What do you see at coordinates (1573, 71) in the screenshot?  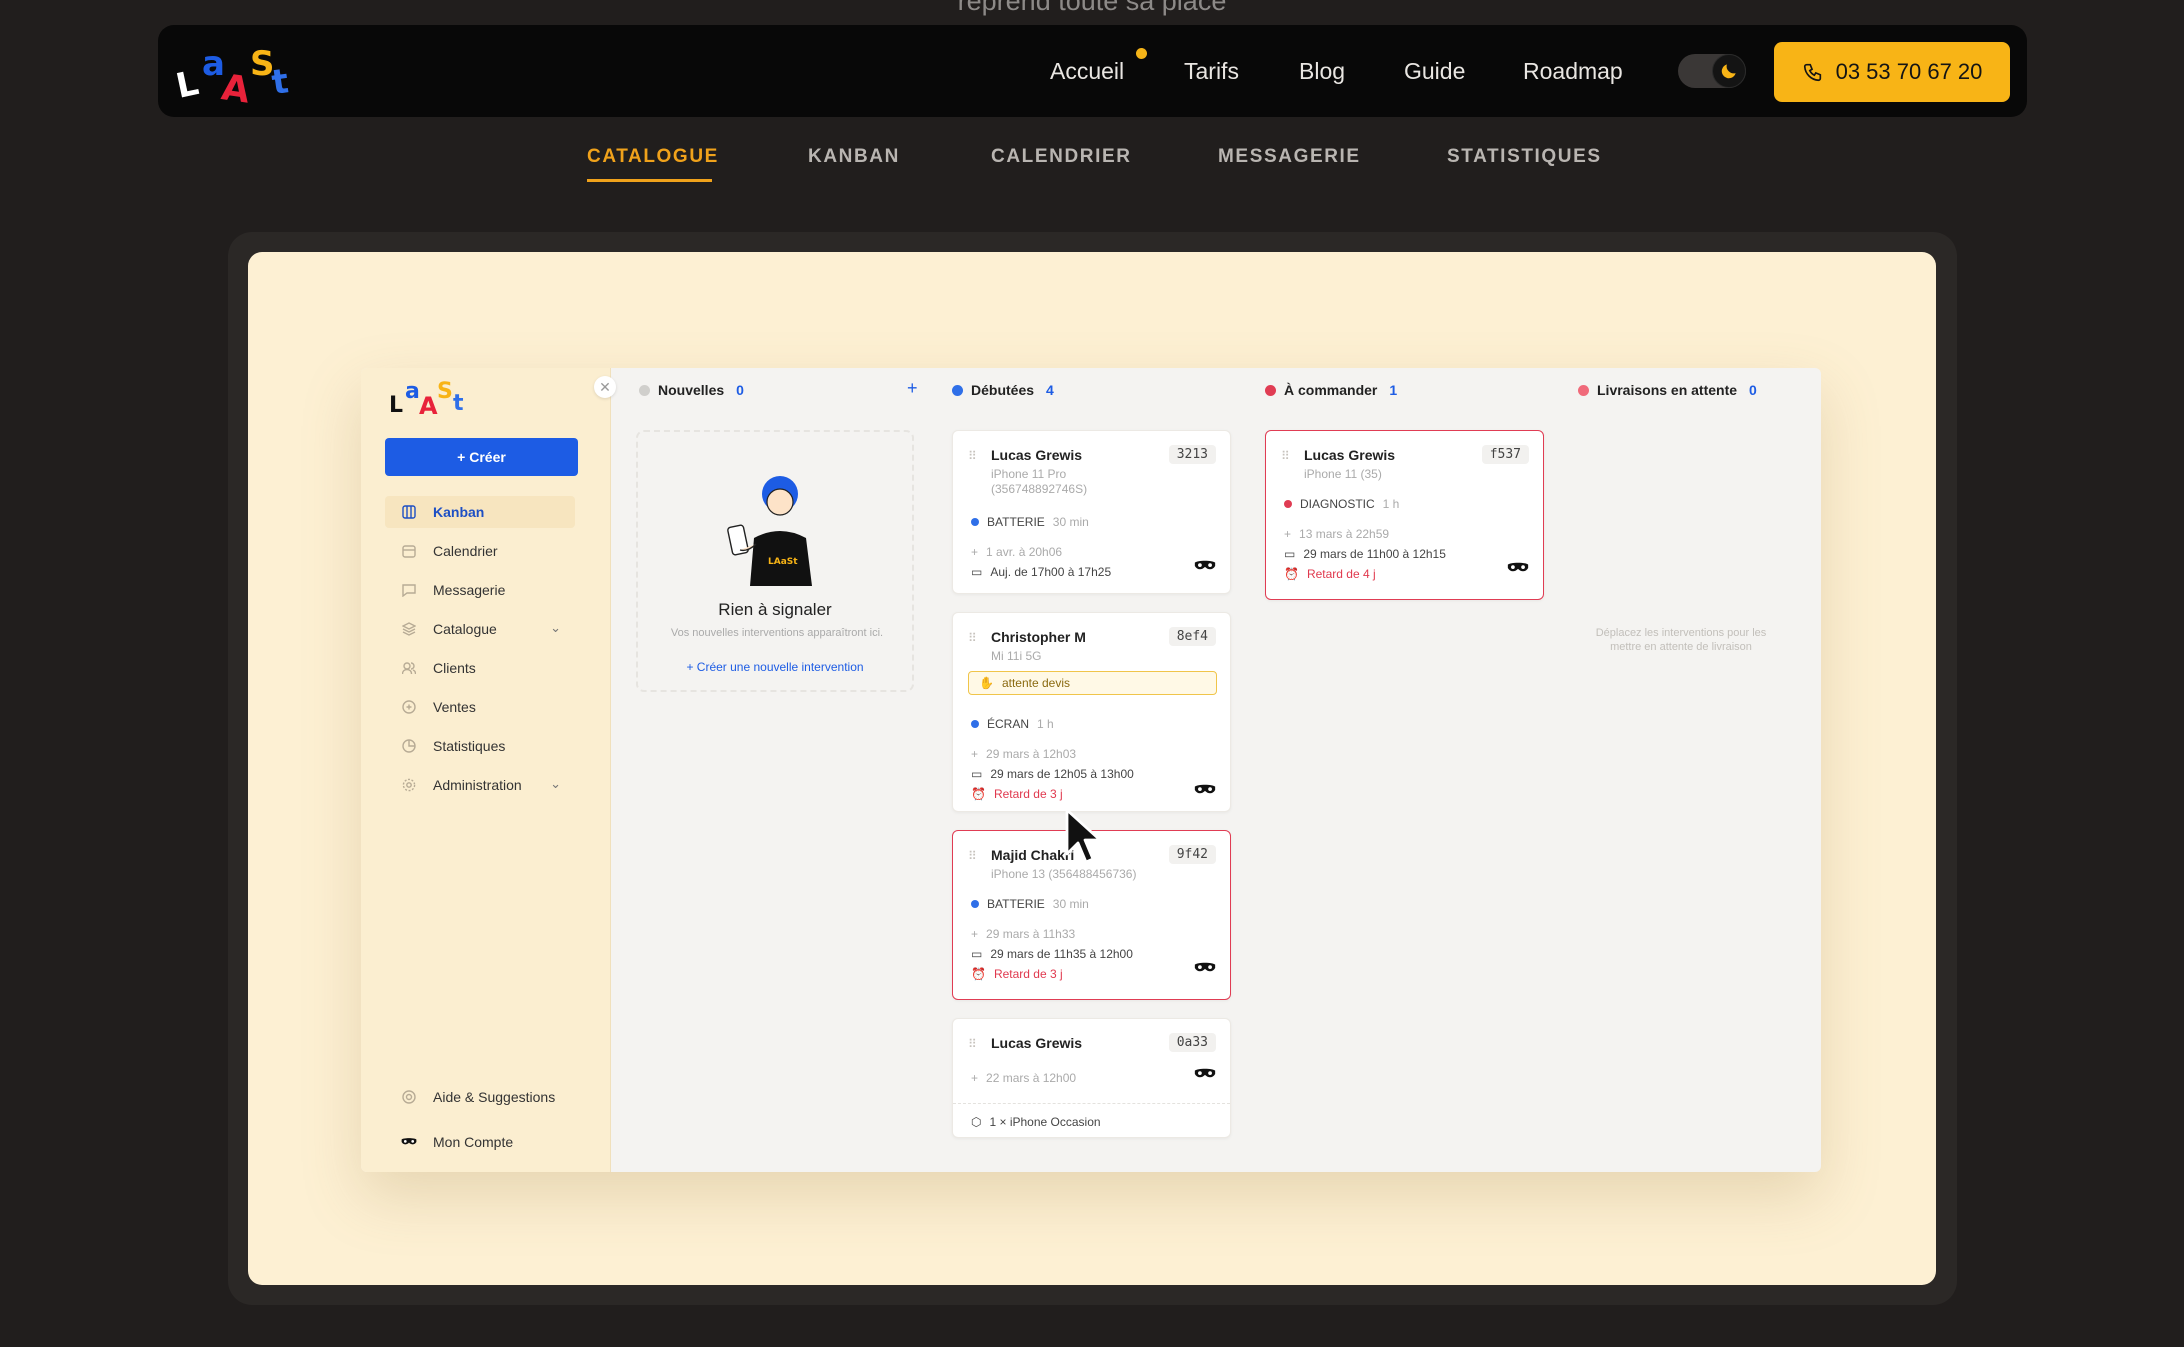 I see `nav-link-roadmap: Roadmap` at bounding box center [1573, 71].